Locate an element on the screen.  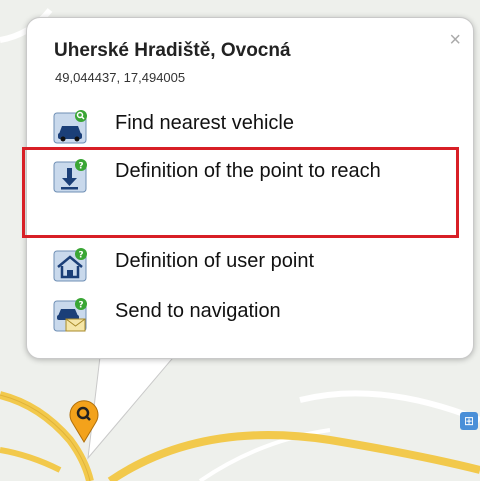
send-to-navigation-item: ? Send to navigation is located at coordinates (253, 315).